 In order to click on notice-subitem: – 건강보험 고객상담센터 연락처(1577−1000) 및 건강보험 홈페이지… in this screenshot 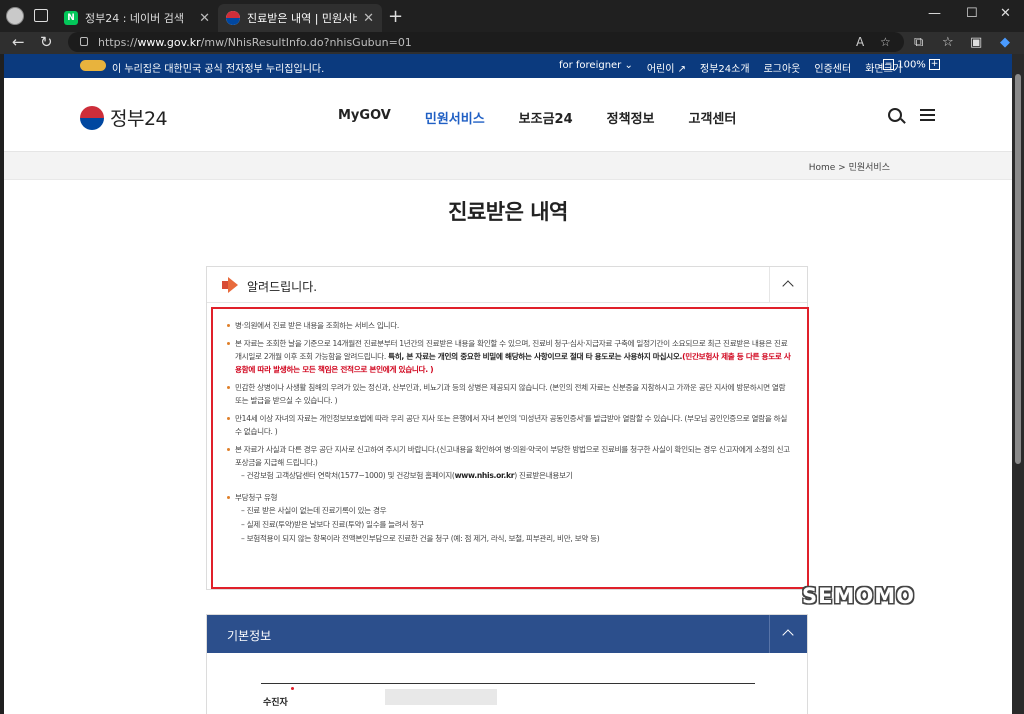, I will do `click(407, 475)`.